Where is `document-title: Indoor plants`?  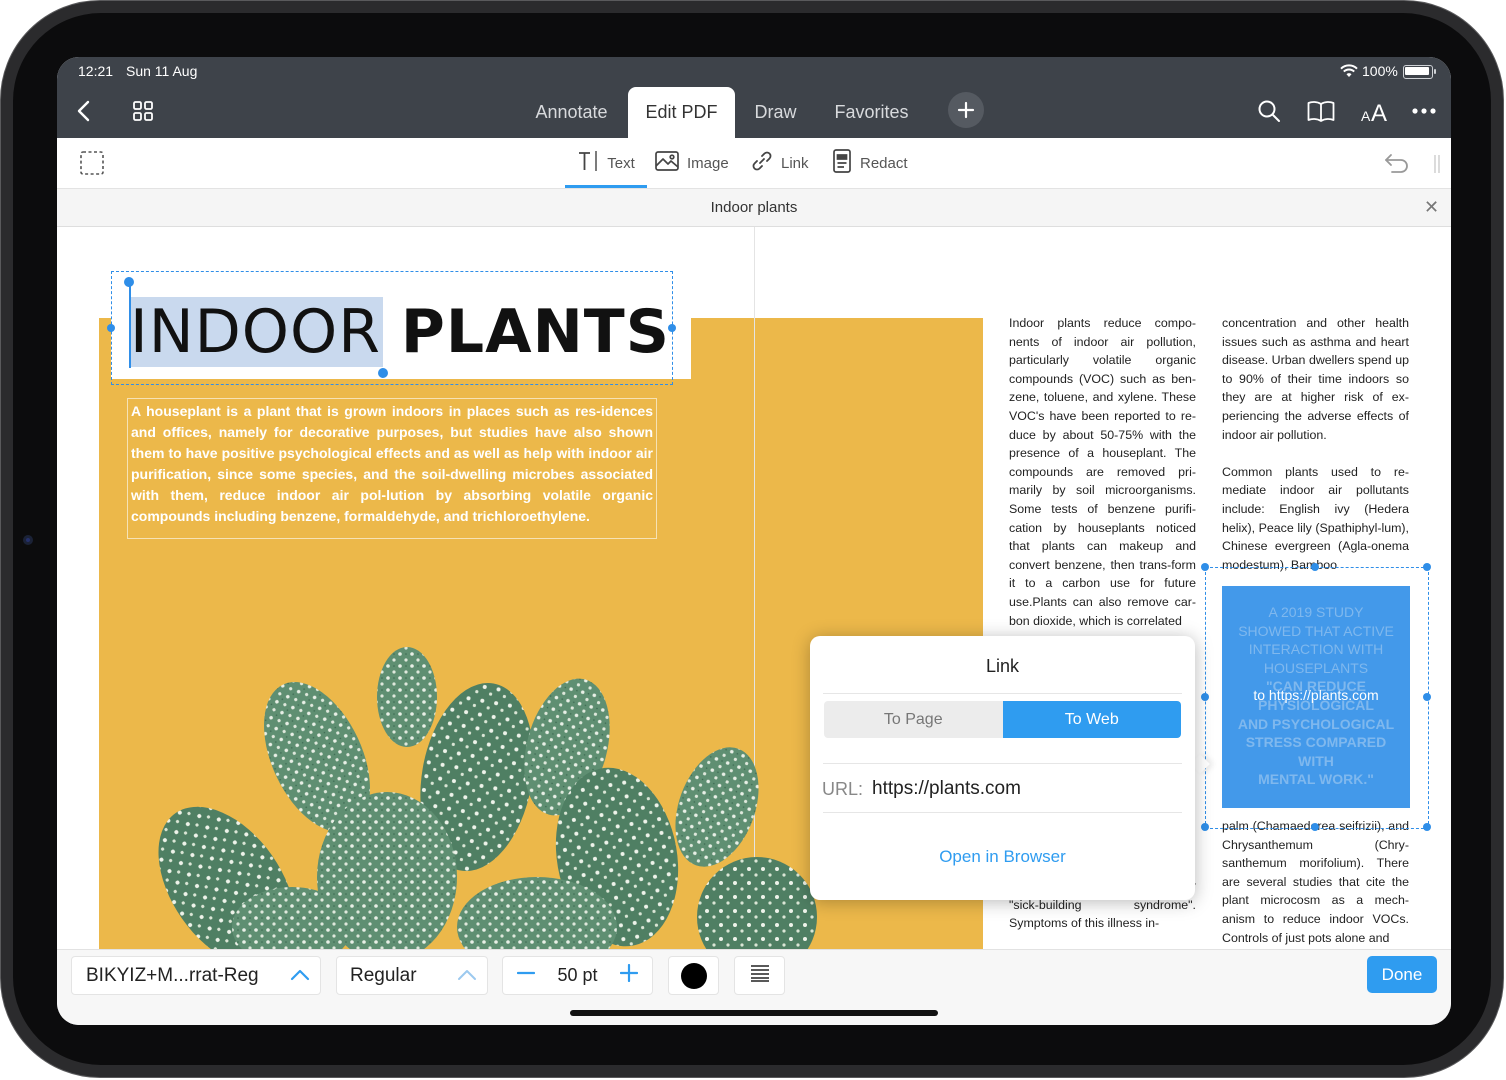
document-title: Indoor plants is located at coordinates (754, 207).